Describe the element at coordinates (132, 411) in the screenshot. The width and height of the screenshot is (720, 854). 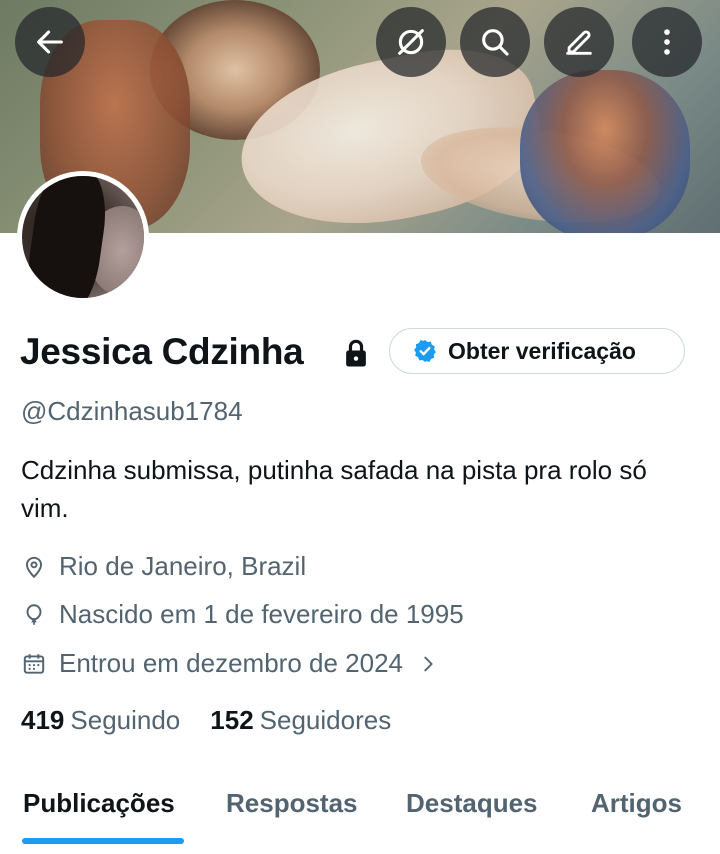
I see `profile-handle: @Cdzinhasub1784` at that location.